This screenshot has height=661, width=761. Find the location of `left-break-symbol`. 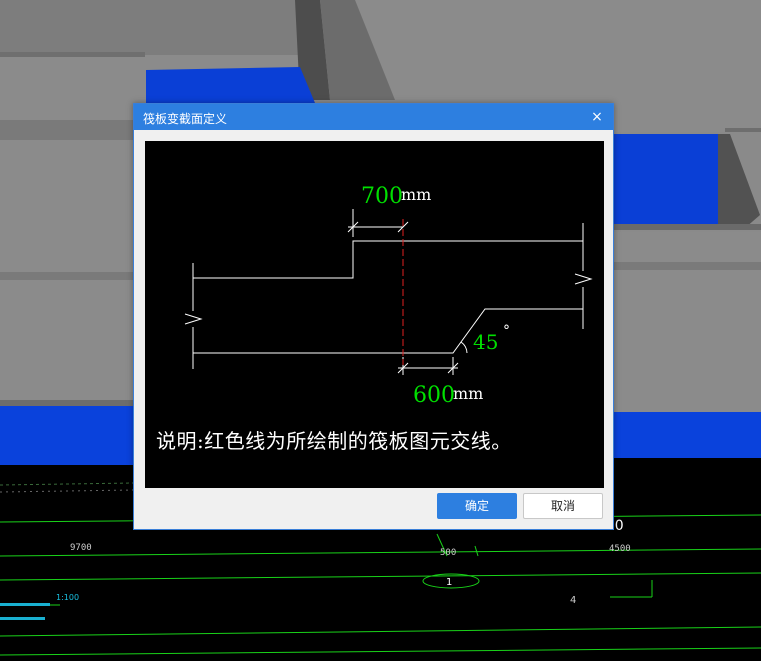

left-break-symbol is located at coordinates (193, 319).